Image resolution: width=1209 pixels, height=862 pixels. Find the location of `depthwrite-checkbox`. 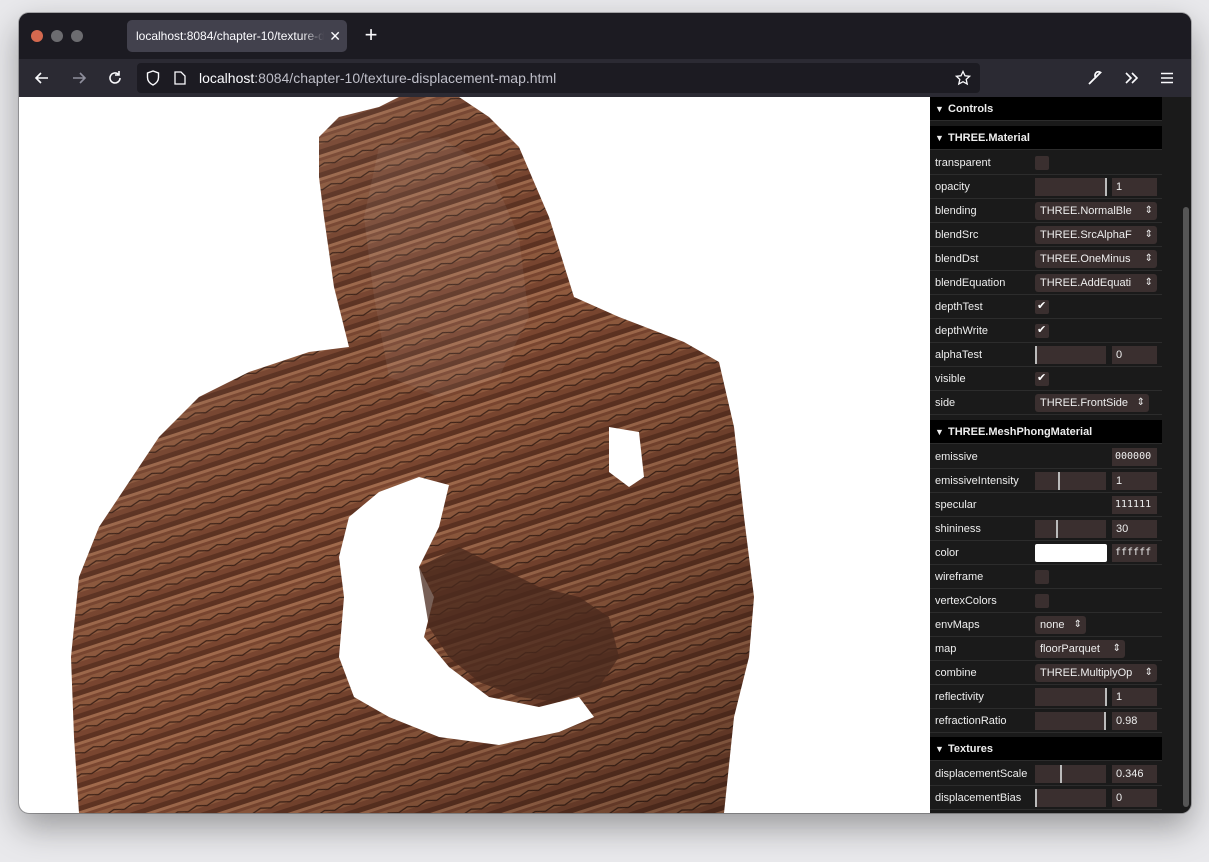

depthwrite-checkbox is located at coordinates (1042, 330).